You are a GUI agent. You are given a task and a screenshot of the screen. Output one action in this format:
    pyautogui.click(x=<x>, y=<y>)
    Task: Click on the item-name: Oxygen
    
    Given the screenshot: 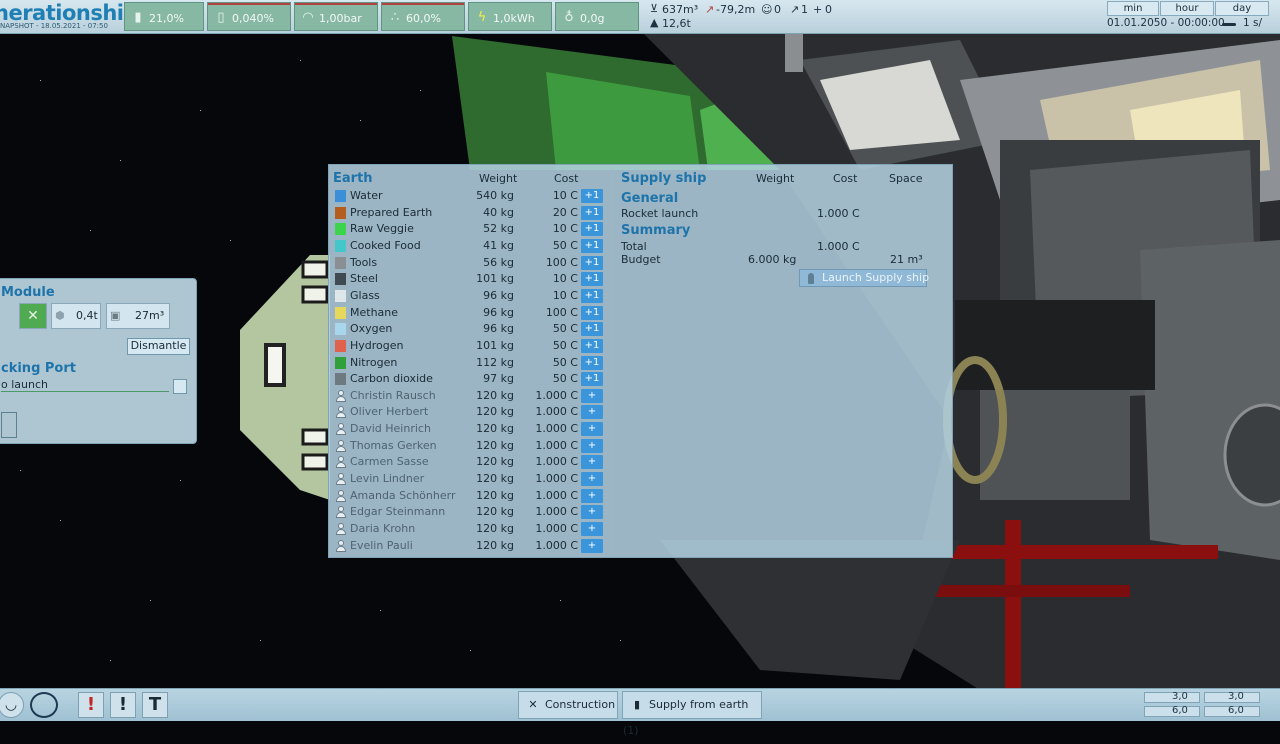 What is the action you would take?
    pyautogui.click(x=371, y=329)
    